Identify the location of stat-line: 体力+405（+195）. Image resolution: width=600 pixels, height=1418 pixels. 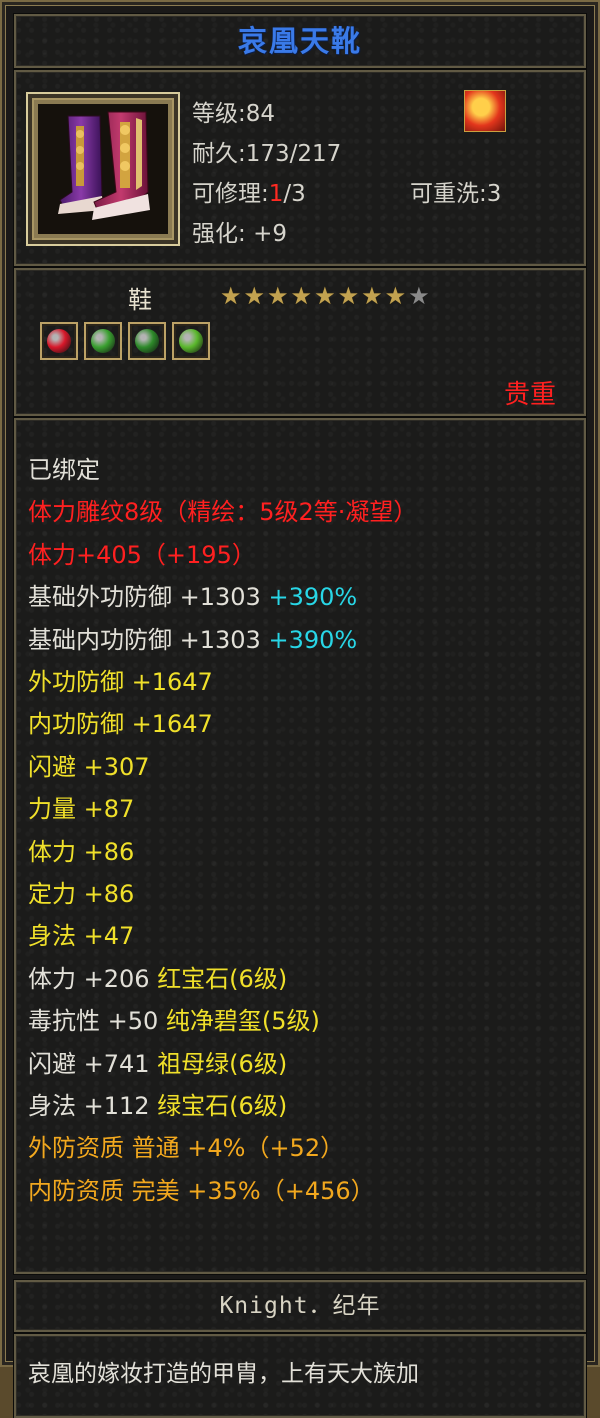
(142, 554).